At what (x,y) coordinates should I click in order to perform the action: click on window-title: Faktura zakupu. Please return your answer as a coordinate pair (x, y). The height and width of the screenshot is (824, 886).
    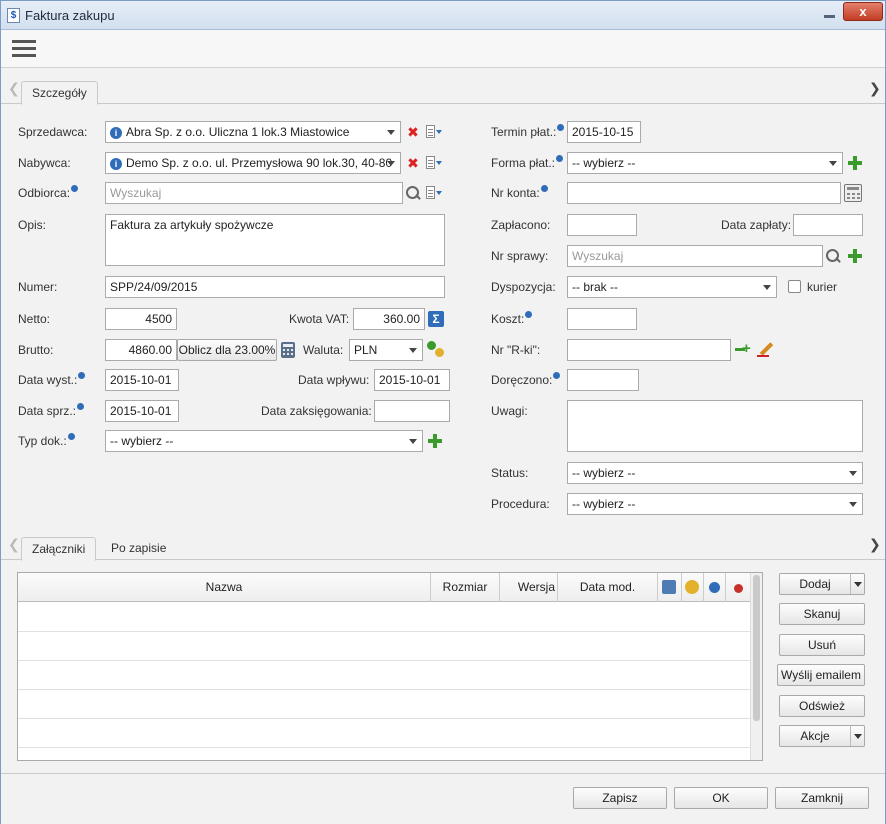
    Looking at the image, I should click on (70, 15).